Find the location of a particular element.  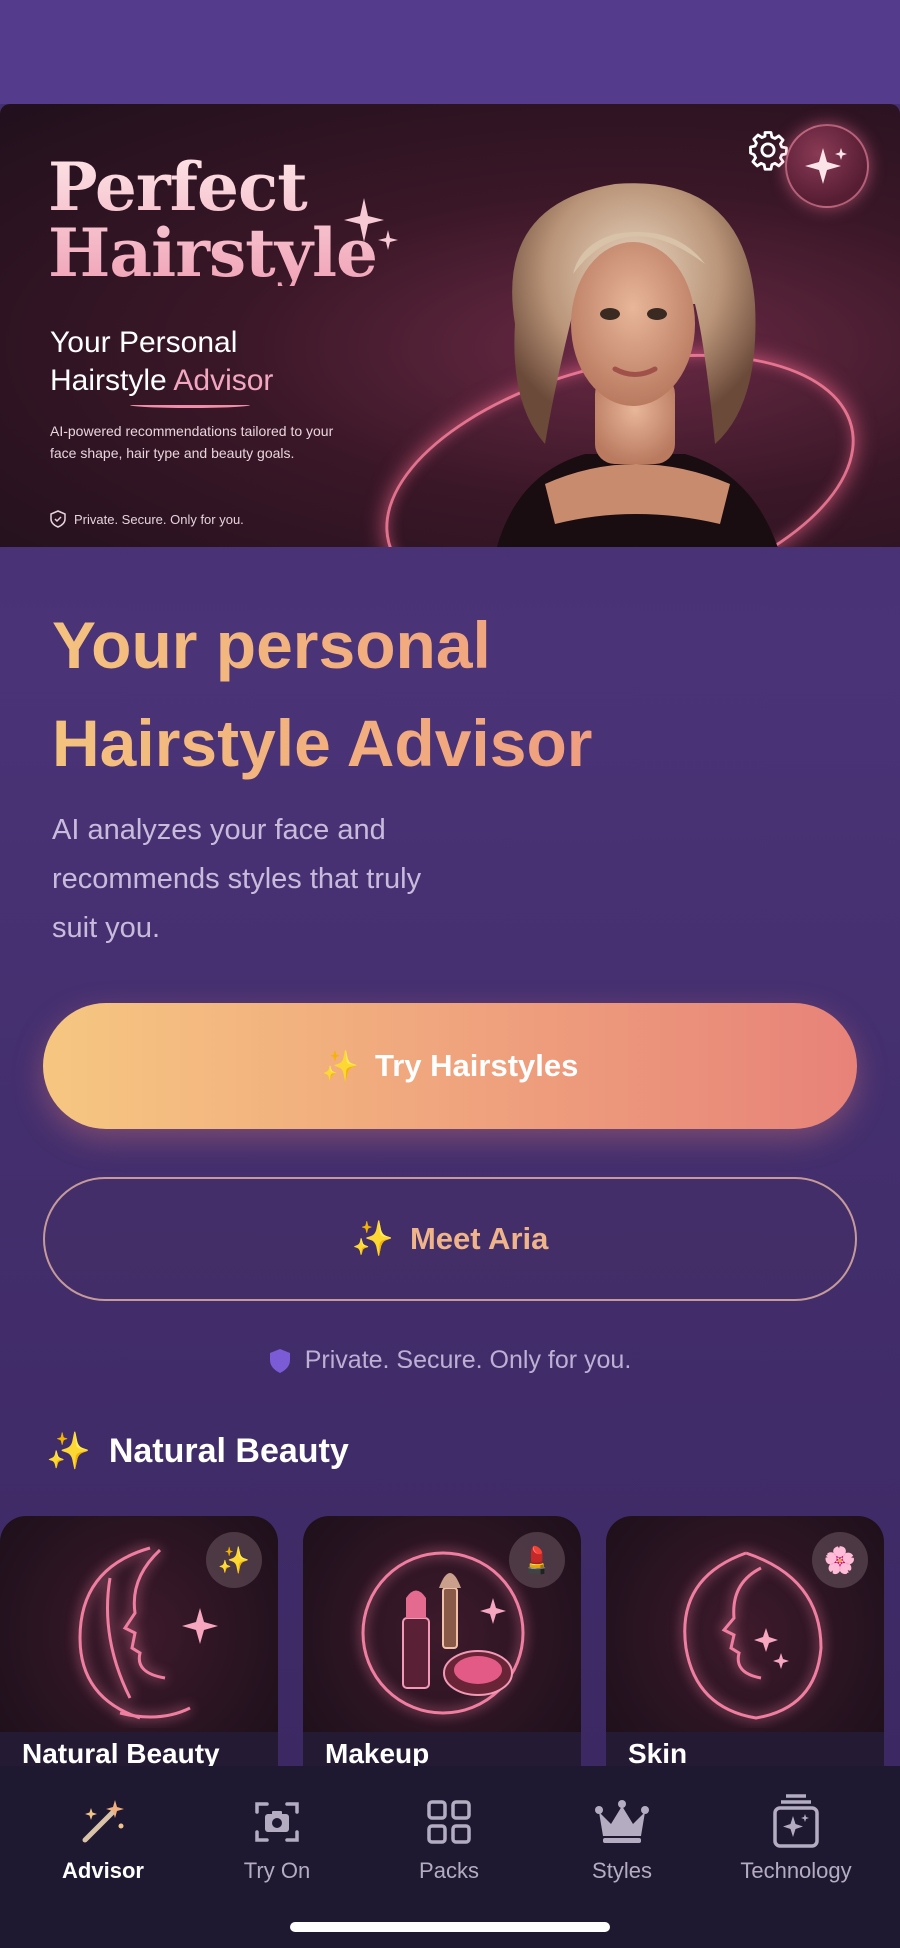

tab-label: Try On is located at coordinates (277, 1870).